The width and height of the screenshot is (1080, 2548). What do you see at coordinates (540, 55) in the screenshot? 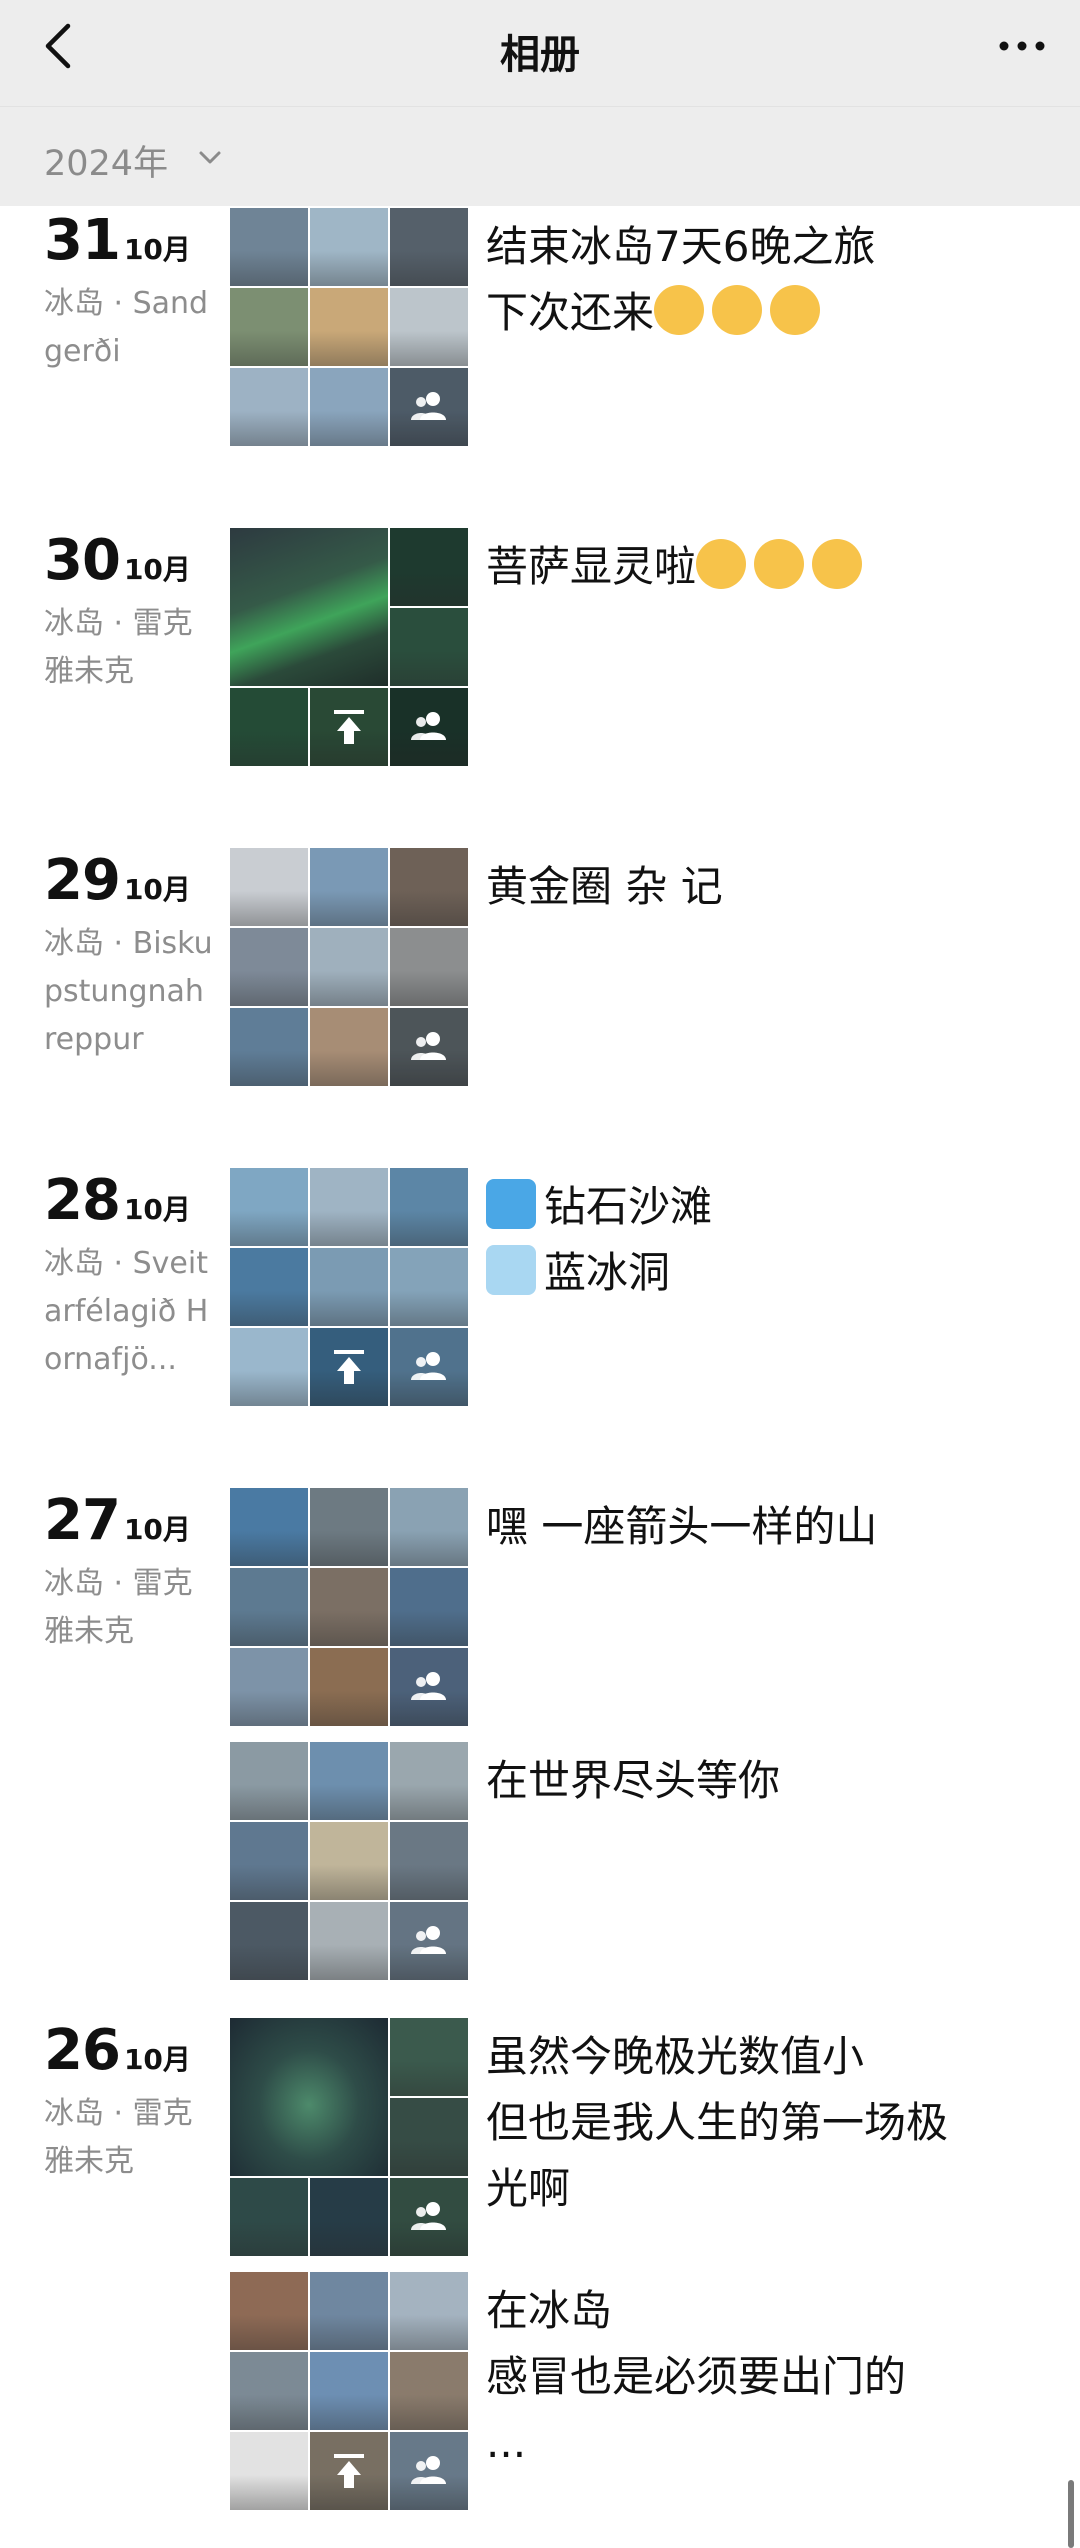
I see `page-title: 相册` at bounding box center [540, 55].